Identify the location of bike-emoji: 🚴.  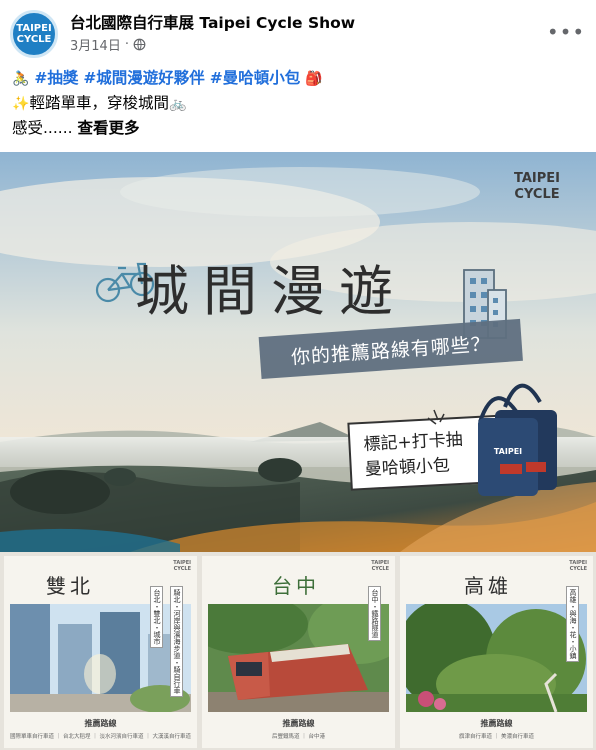
(21, 79).